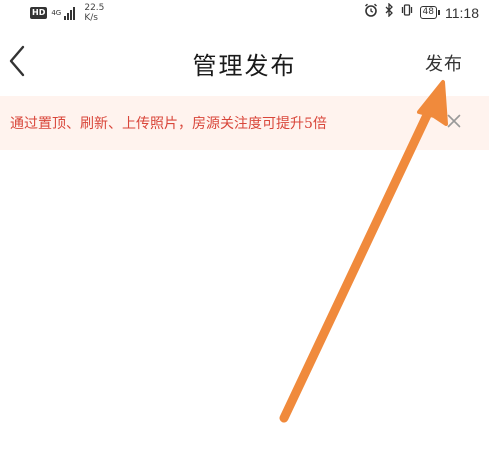 The height and width of the screenshot is (457, 489). What do you see at coordinates (407, 12) in the screenshot?
I see `vibrate-icon` at bounding box center [407, 12].